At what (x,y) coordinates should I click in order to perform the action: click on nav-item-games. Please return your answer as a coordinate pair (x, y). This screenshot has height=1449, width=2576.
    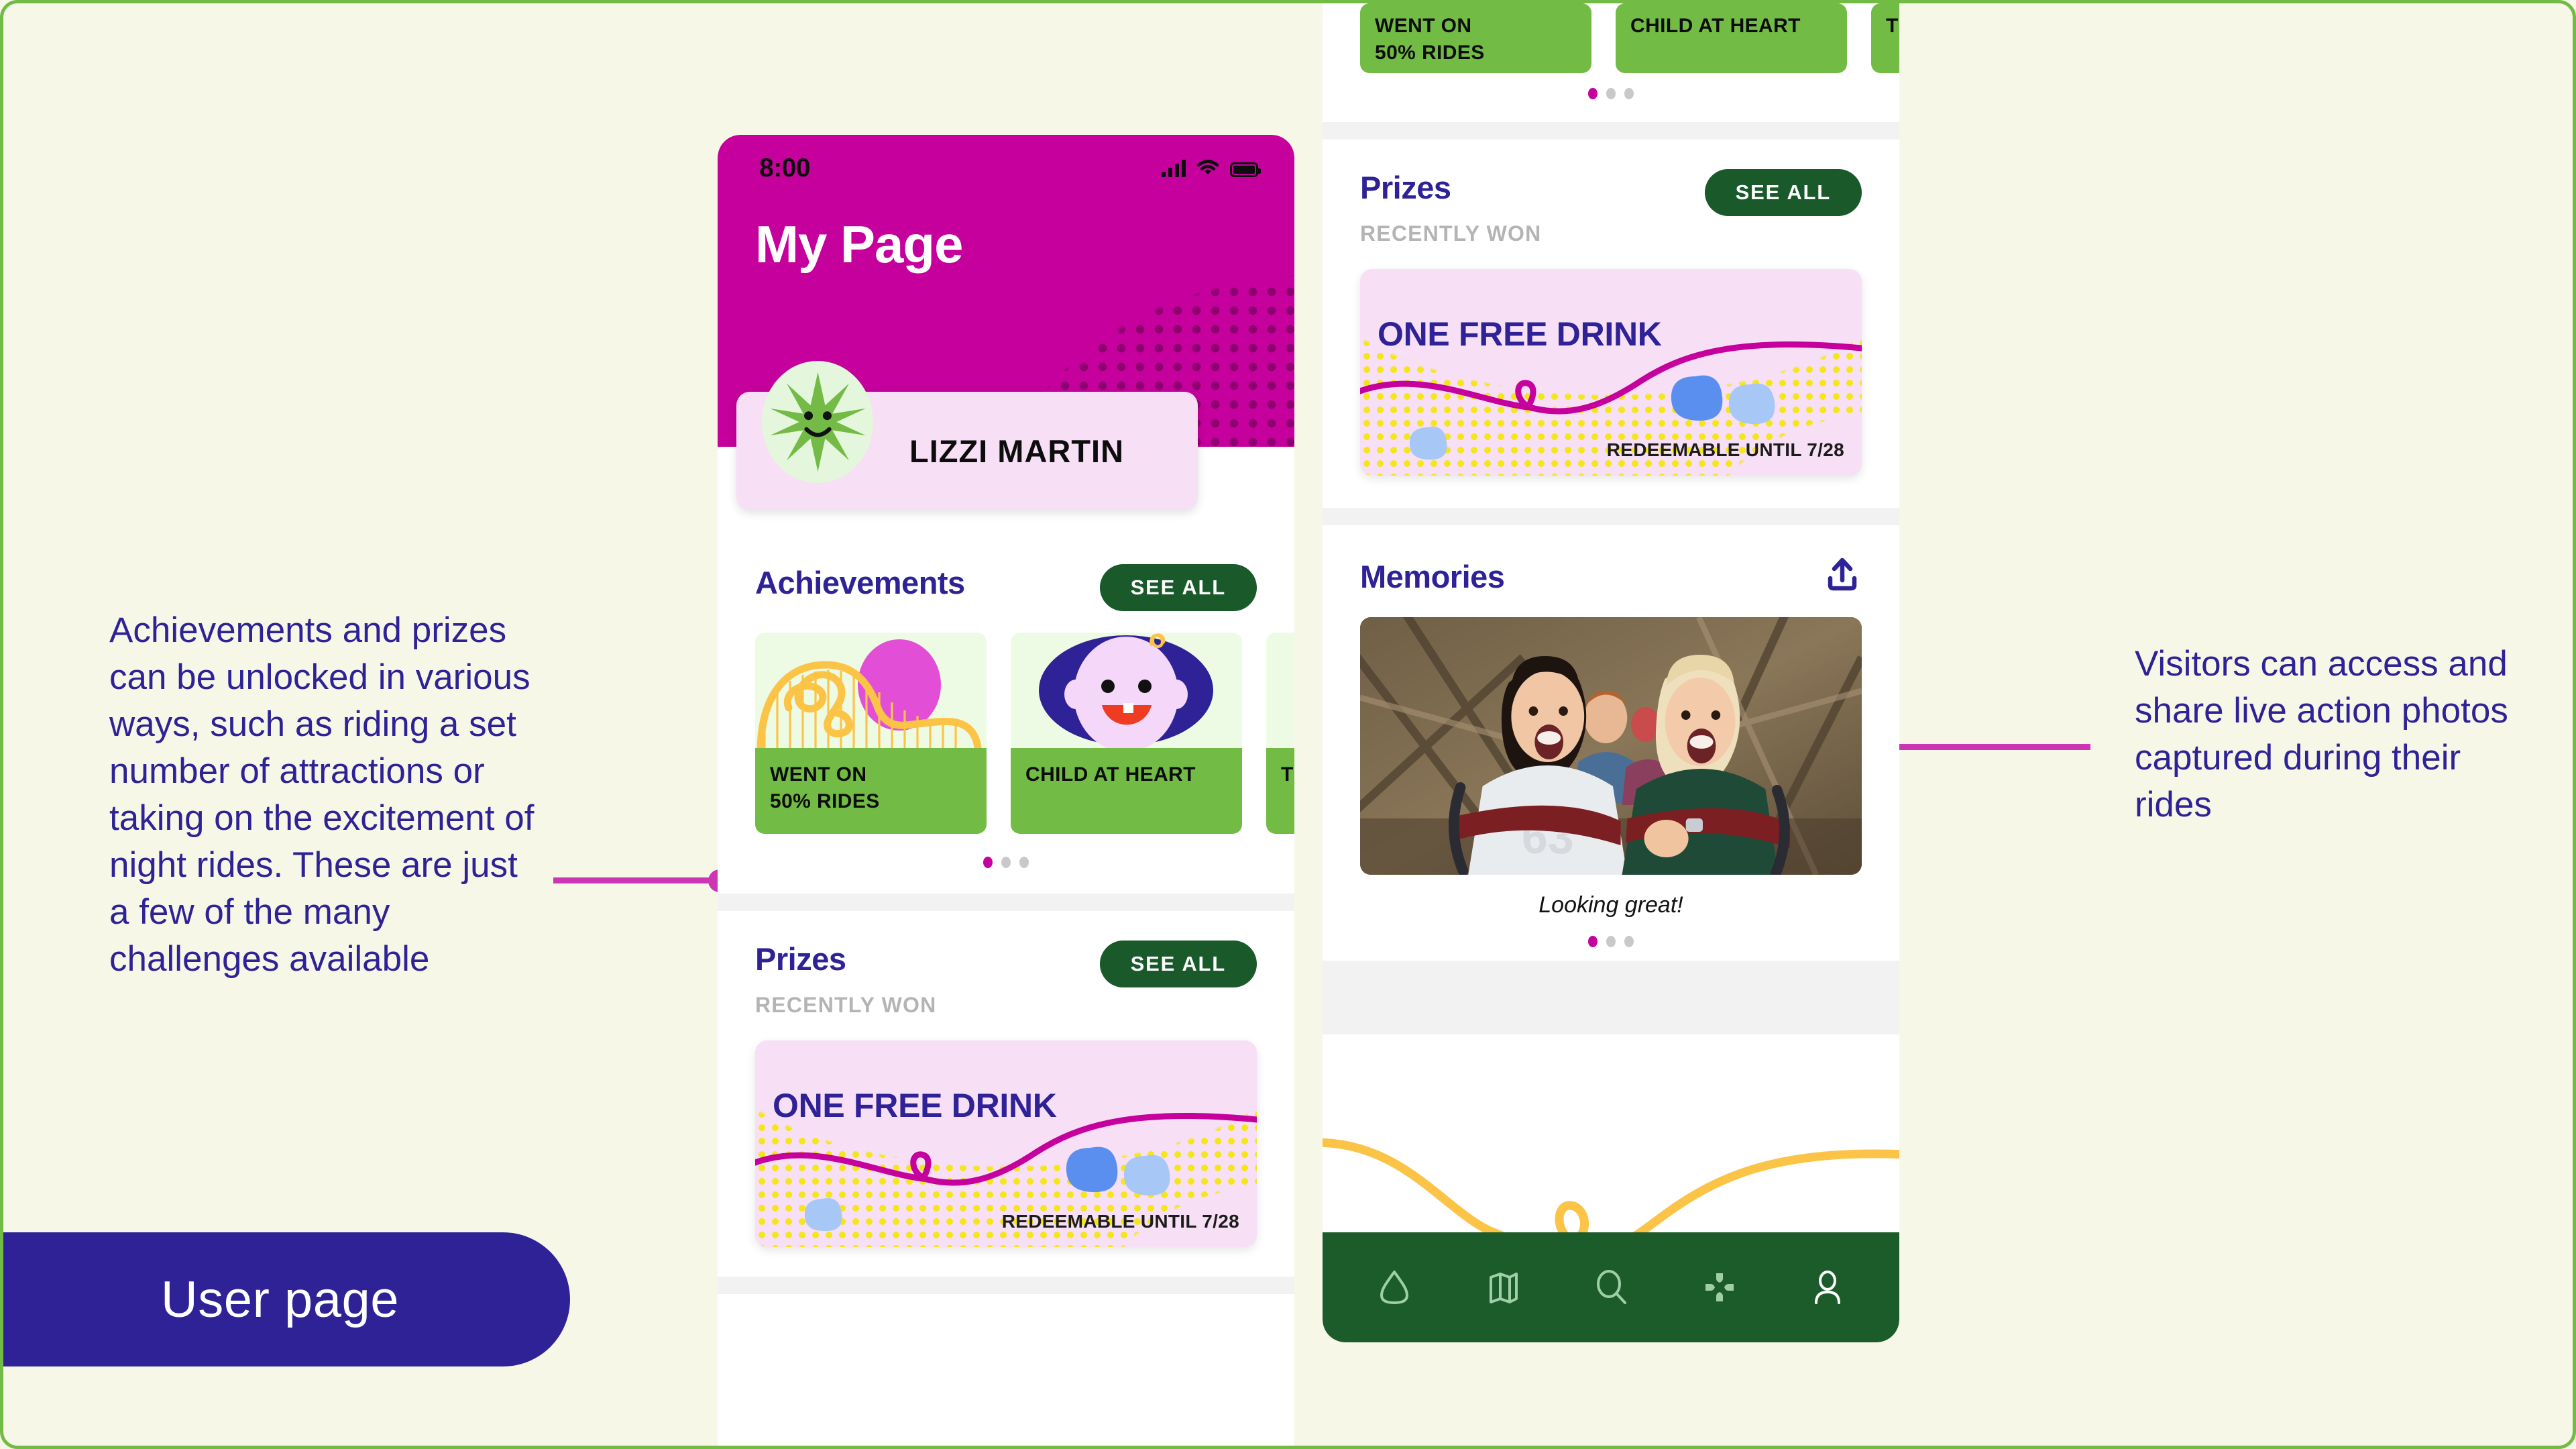
    Looking at the image, I should click on (1719, 1287).